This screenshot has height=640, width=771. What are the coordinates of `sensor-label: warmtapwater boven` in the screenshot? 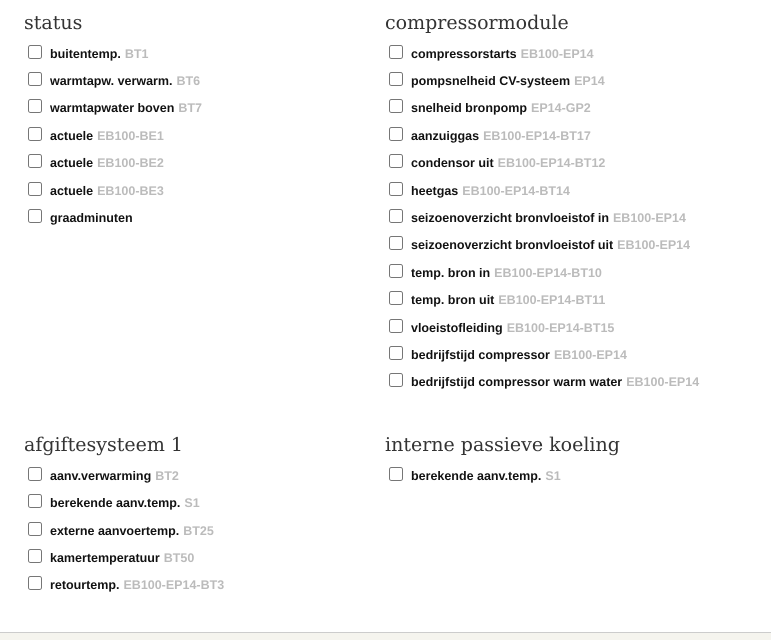 It's located at (112, 108).